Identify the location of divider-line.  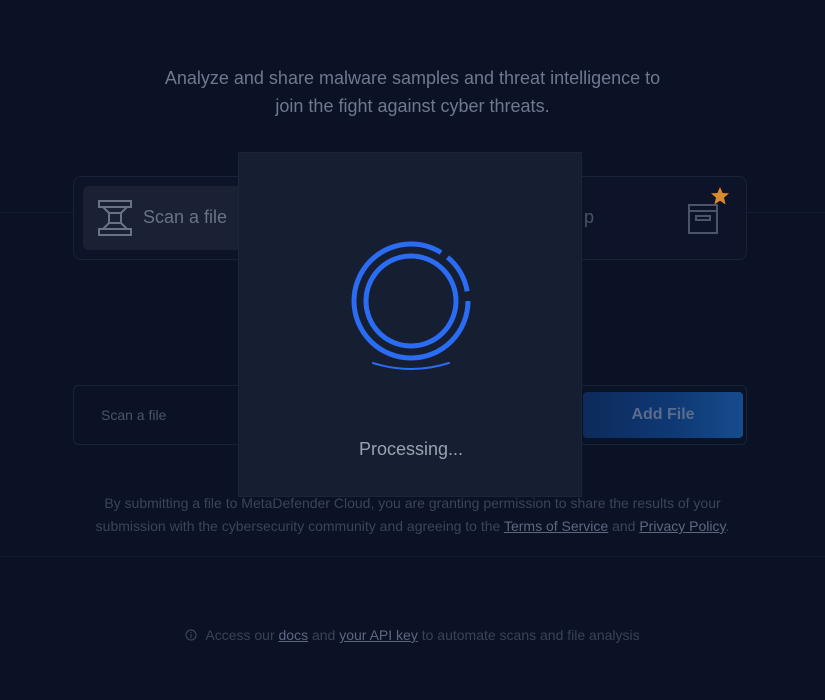
(412, 556).